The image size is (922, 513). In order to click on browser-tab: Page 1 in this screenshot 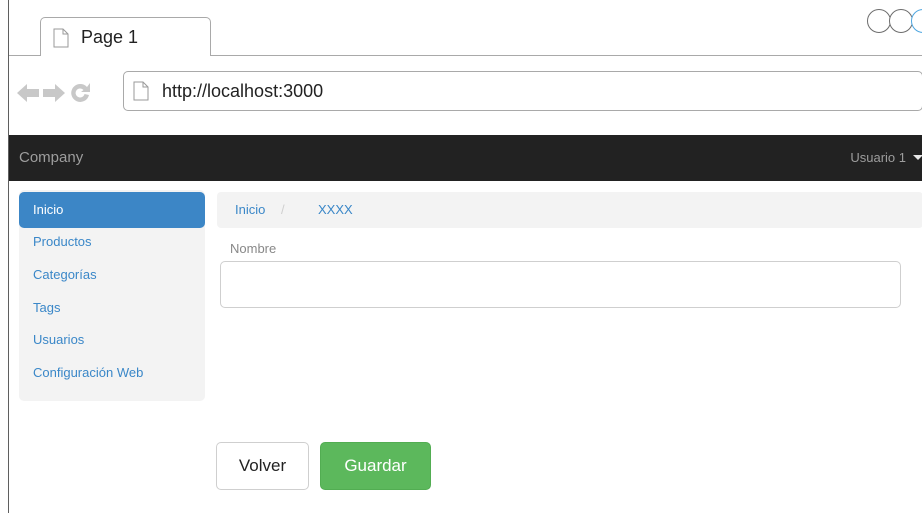, I will do `click(125, 37)`.